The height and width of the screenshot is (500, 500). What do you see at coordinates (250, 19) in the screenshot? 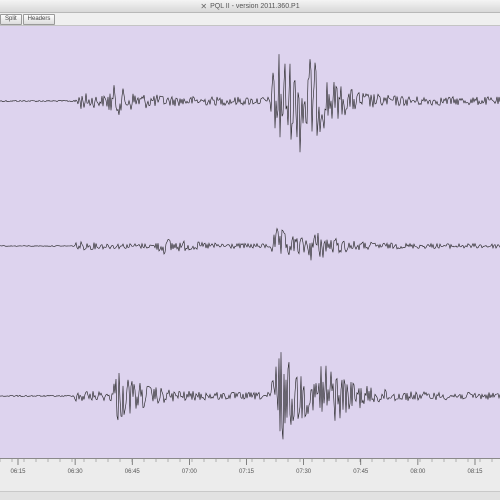
I see `toolbar: Split Headers` at bounding box center [250, 19].